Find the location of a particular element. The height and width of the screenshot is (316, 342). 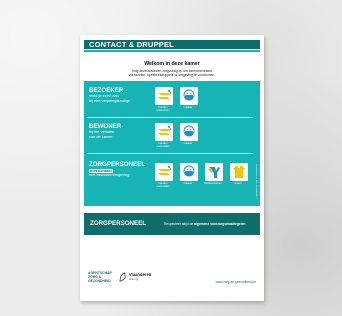

vlaanderen-logo: Vlaanderen is zorg is located at coordinates (135, 277).